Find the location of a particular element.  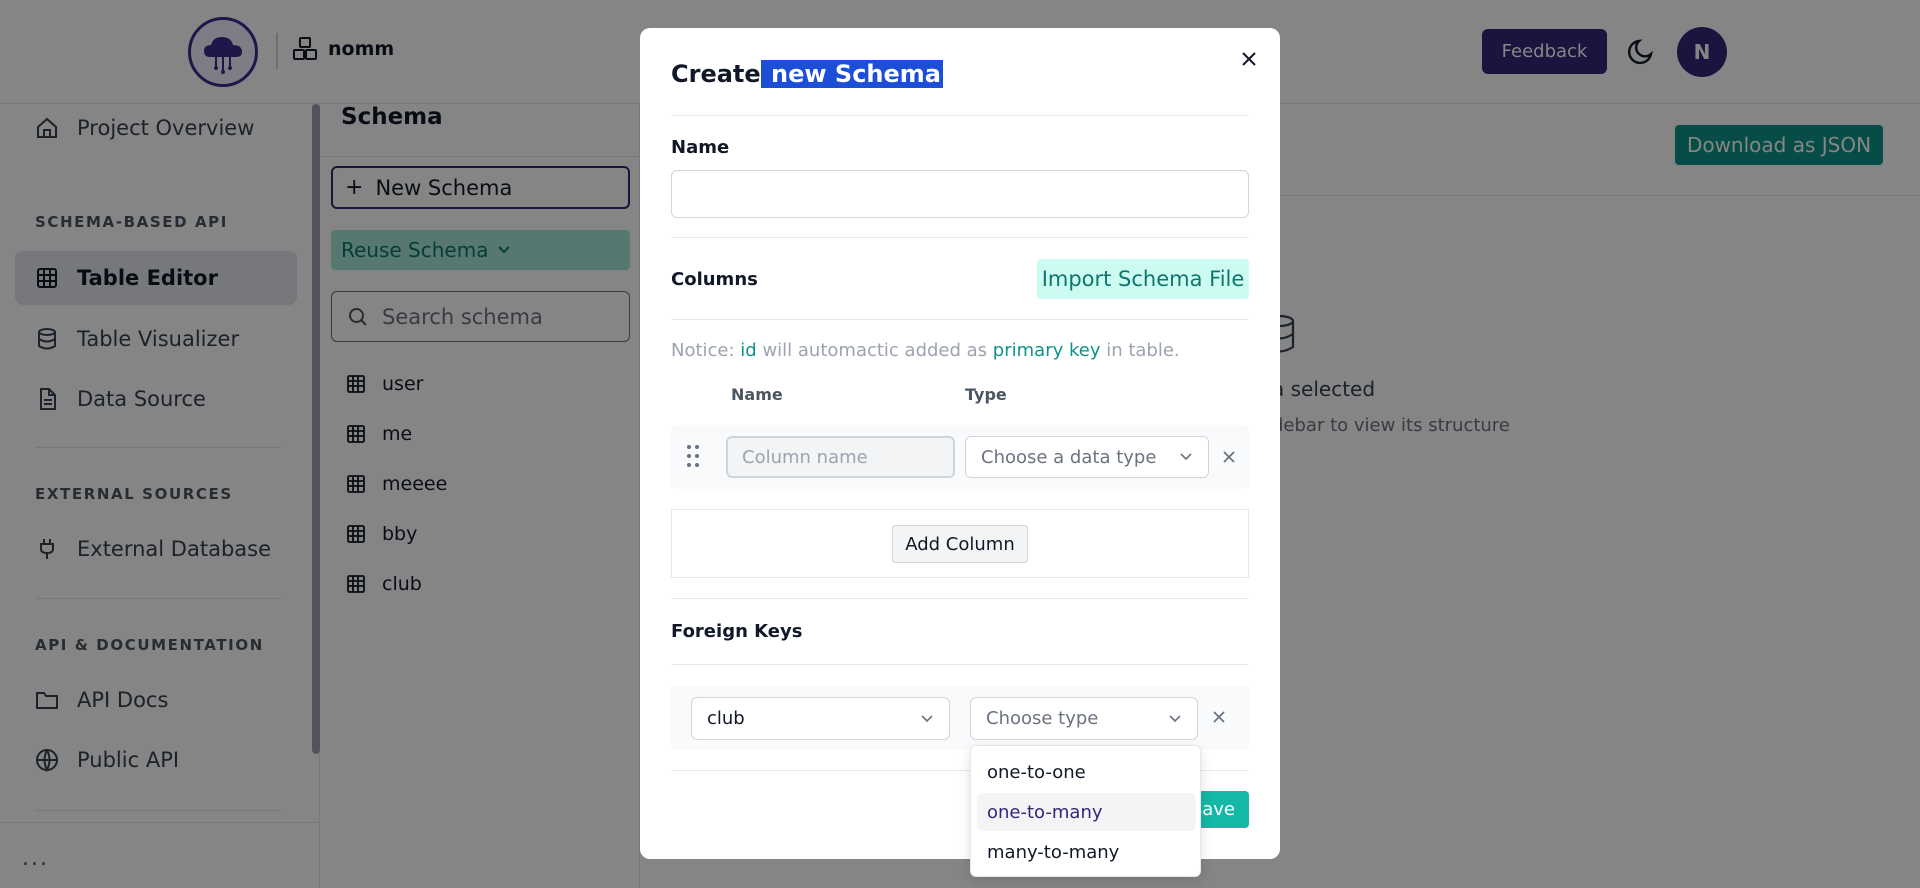

notice-suffix: in table. is located at coordinates (1140, 350).